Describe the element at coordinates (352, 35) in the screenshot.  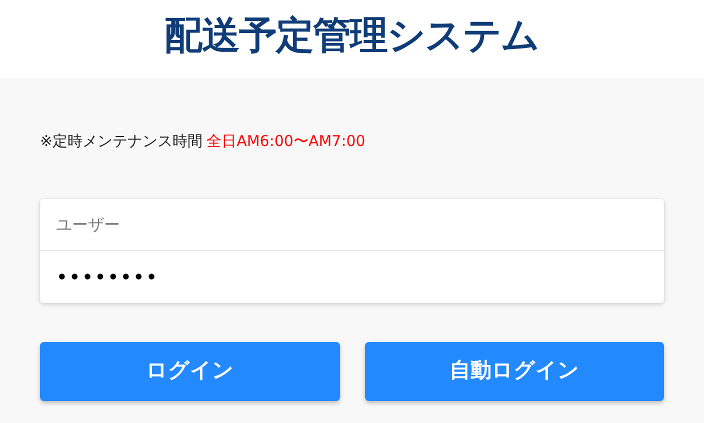
I see `app-title: 配送予定管理システム` at that location.